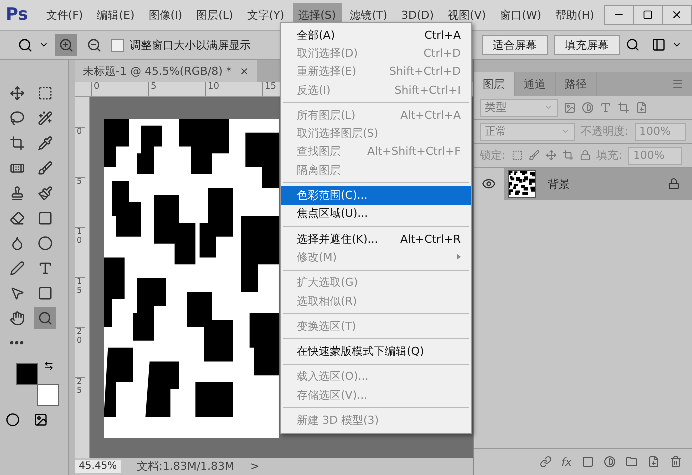  I want to click on menu-option: 在快速蒙版模式下编辑(Q), so click(376, 351).